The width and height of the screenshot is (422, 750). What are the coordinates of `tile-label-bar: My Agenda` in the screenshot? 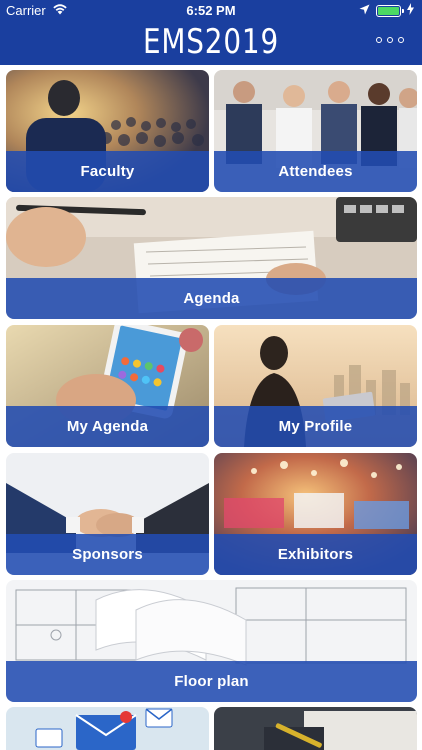 It's located at (107, 426).